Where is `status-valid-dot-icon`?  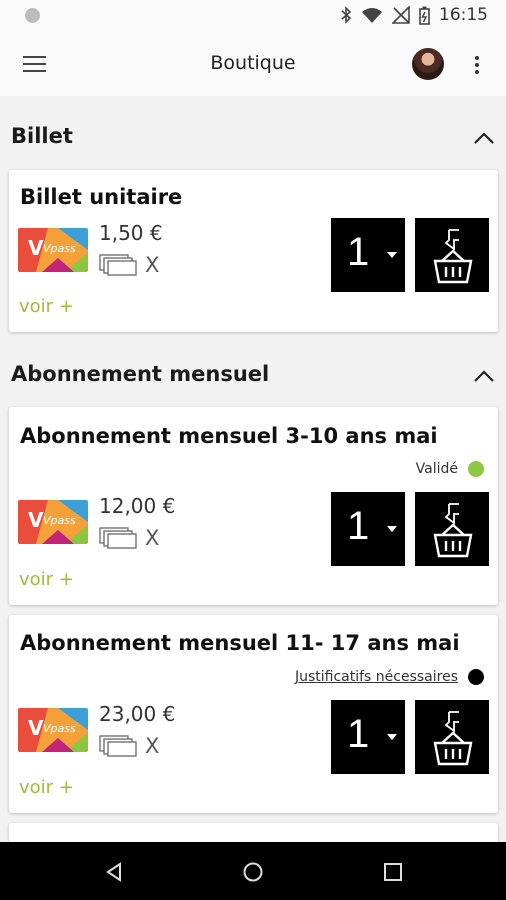 status-valid-dot-icon is located at coordinates (476, 469).